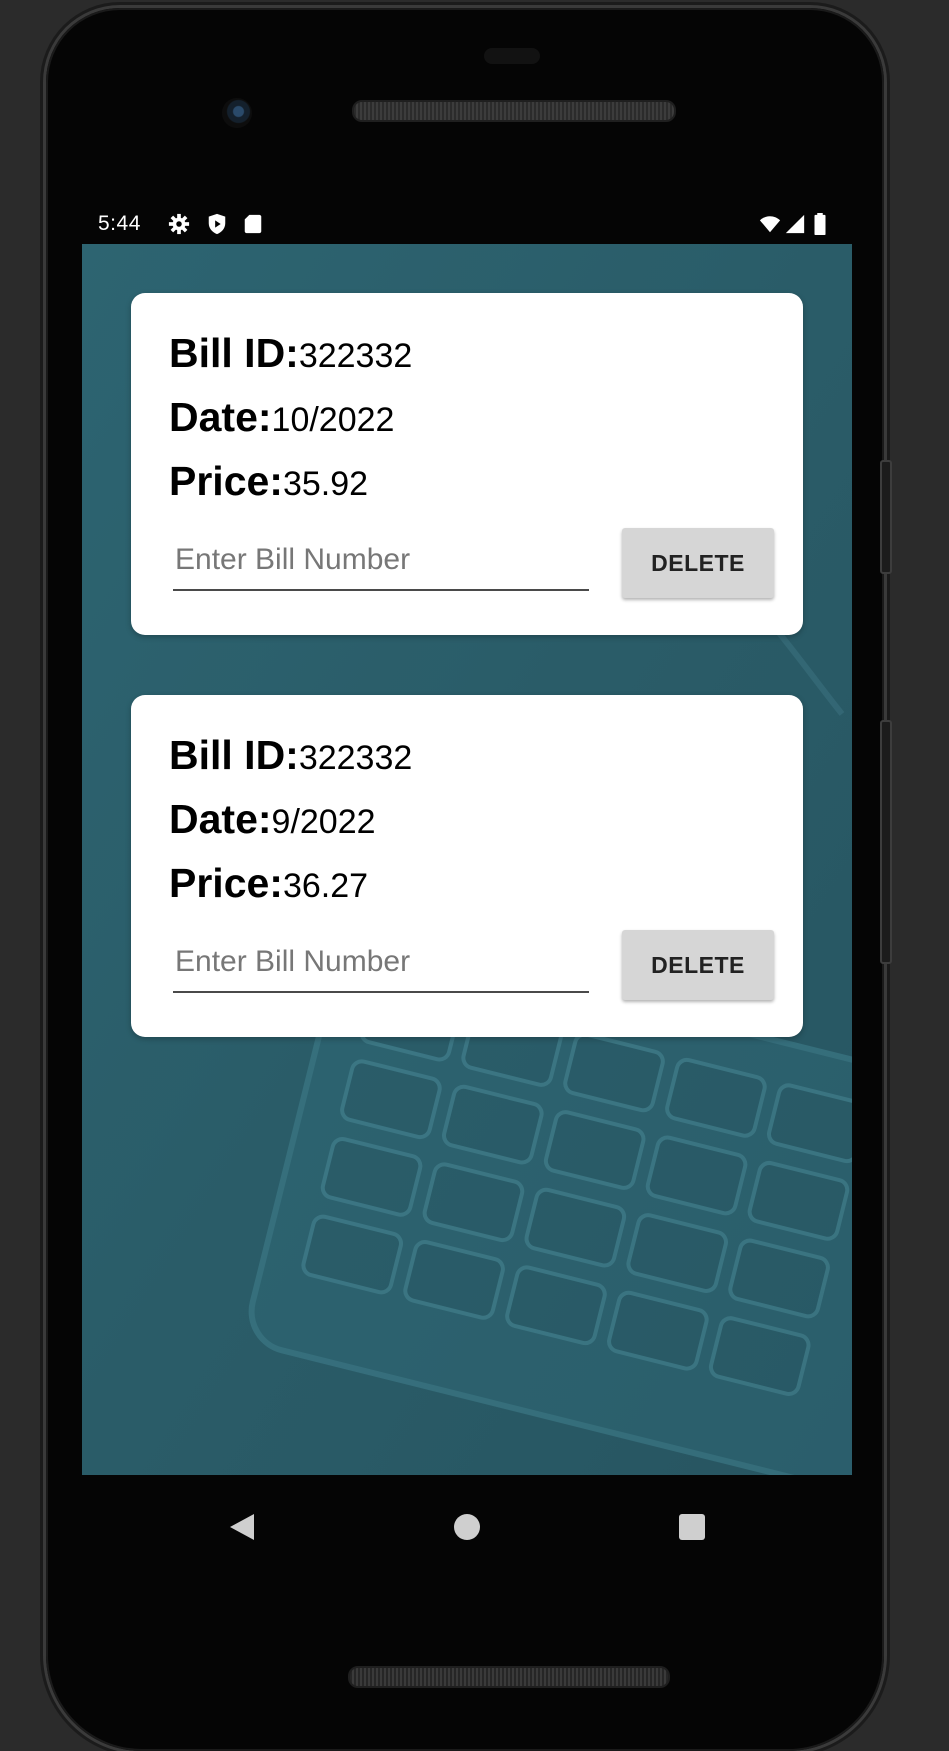 This screenshot has height=1751, width=949. I want to click on status-bar: 5:44, so click(467, 224).